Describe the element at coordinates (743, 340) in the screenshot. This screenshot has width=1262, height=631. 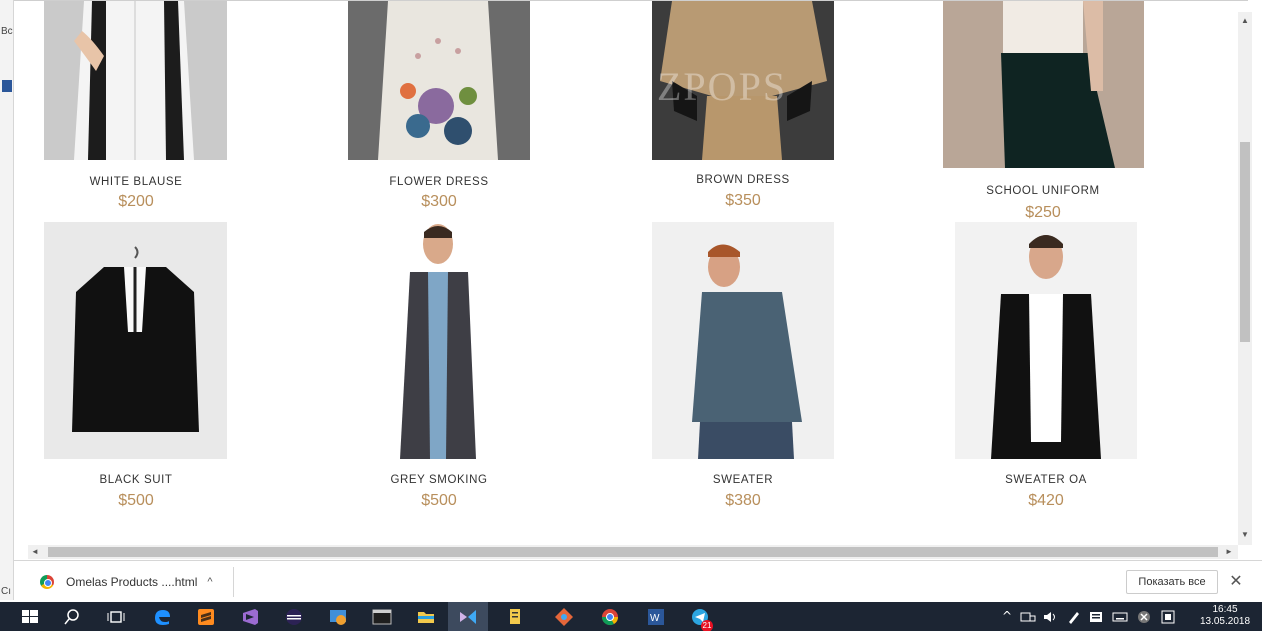
I see `product-photo-sweater` at that location.